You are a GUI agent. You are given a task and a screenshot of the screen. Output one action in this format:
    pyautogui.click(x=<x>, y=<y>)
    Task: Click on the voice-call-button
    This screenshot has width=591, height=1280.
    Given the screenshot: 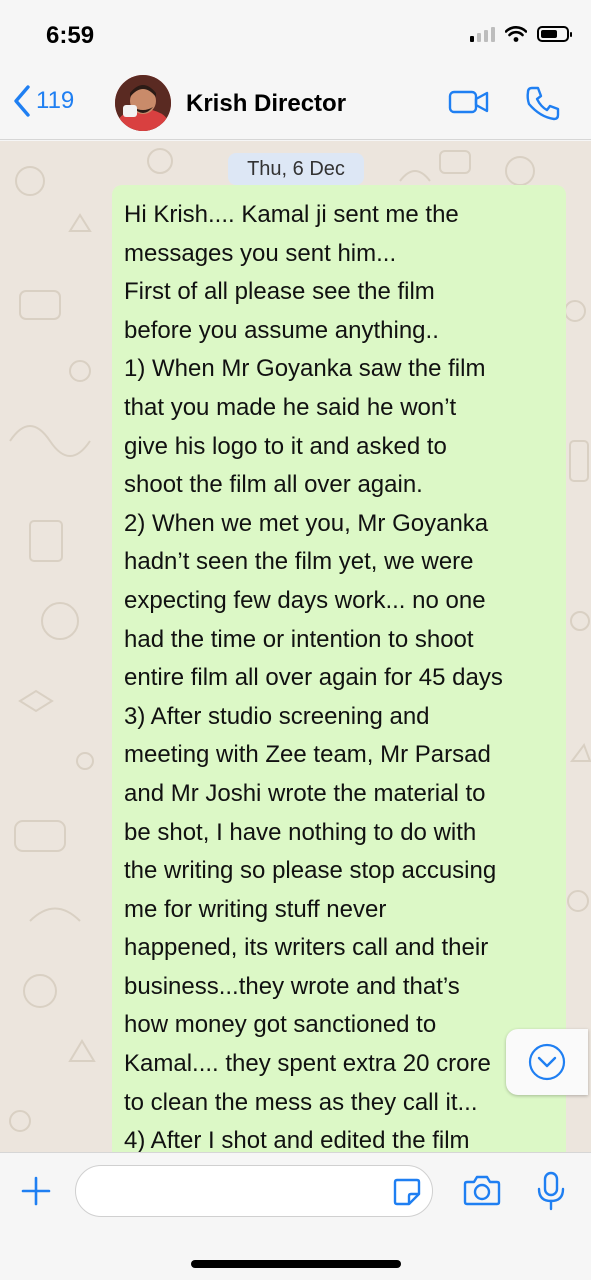 What is the action you would take?
    pyautogui.click(x=543, y=105)
    